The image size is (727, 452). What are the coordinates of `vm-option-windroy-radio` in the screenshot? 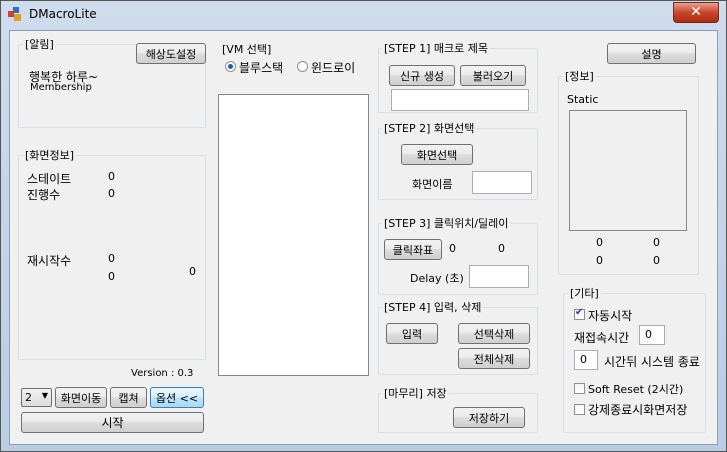 It's located at (302, 66).